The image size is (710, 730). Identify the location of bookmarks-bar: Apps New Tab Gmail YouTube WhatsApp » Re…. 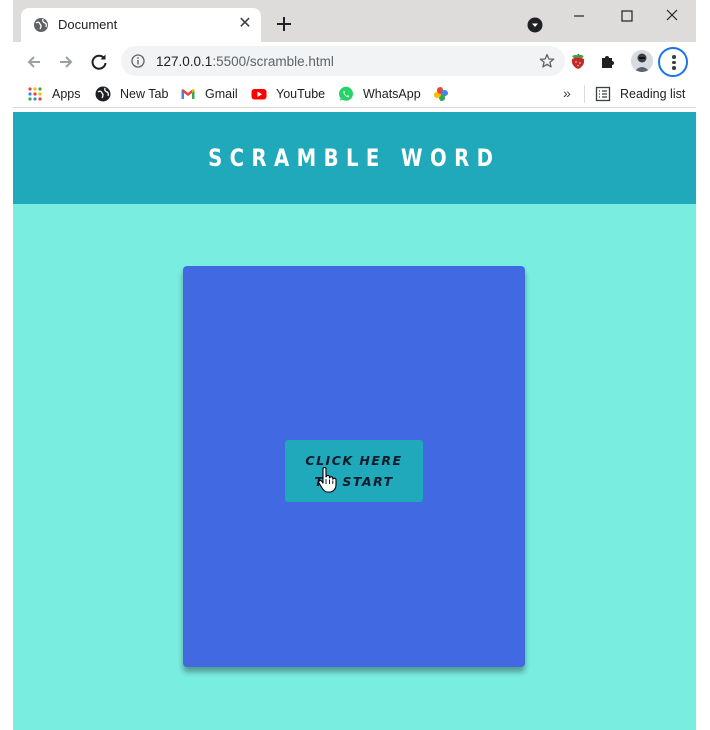
(354, 94).